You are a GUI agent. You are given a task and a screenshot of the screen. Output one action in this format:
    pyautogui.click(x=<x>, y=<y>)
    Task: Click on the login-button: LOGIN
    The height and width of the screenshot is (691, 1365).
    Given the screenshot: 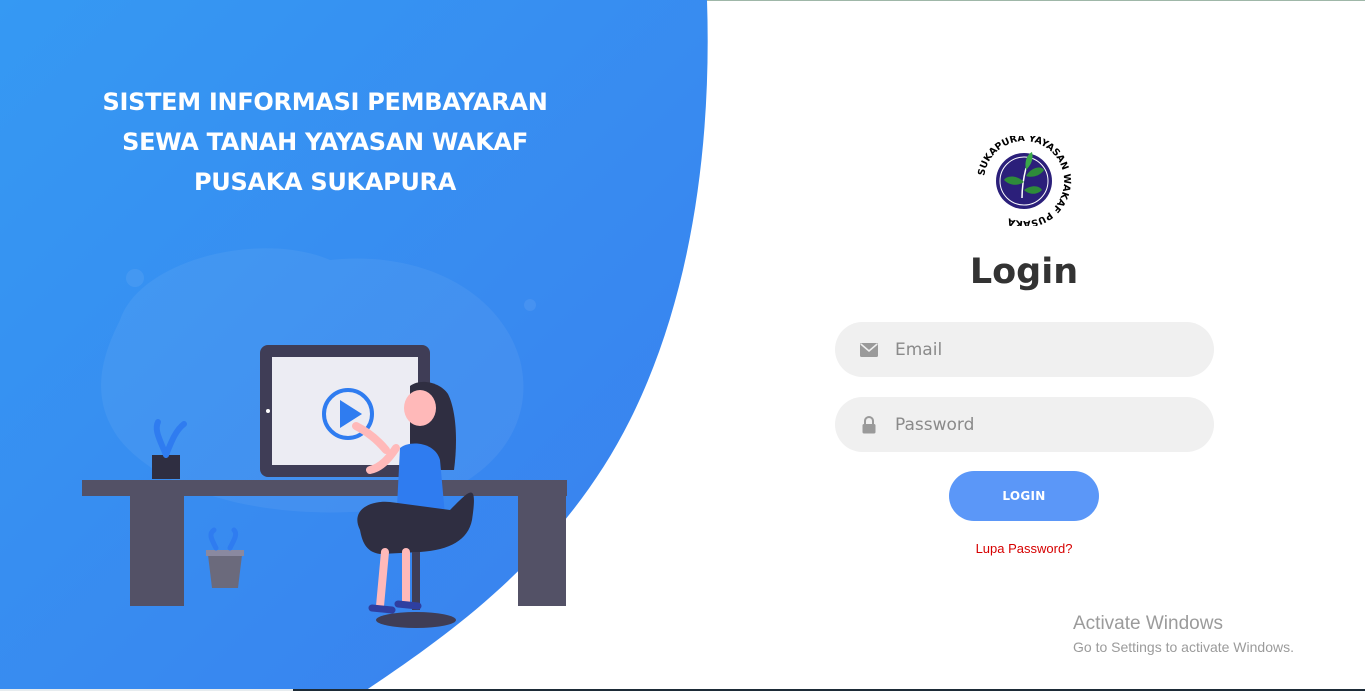 What is the action you would take?
    pyautogui.click(x=1024, y=496)
    